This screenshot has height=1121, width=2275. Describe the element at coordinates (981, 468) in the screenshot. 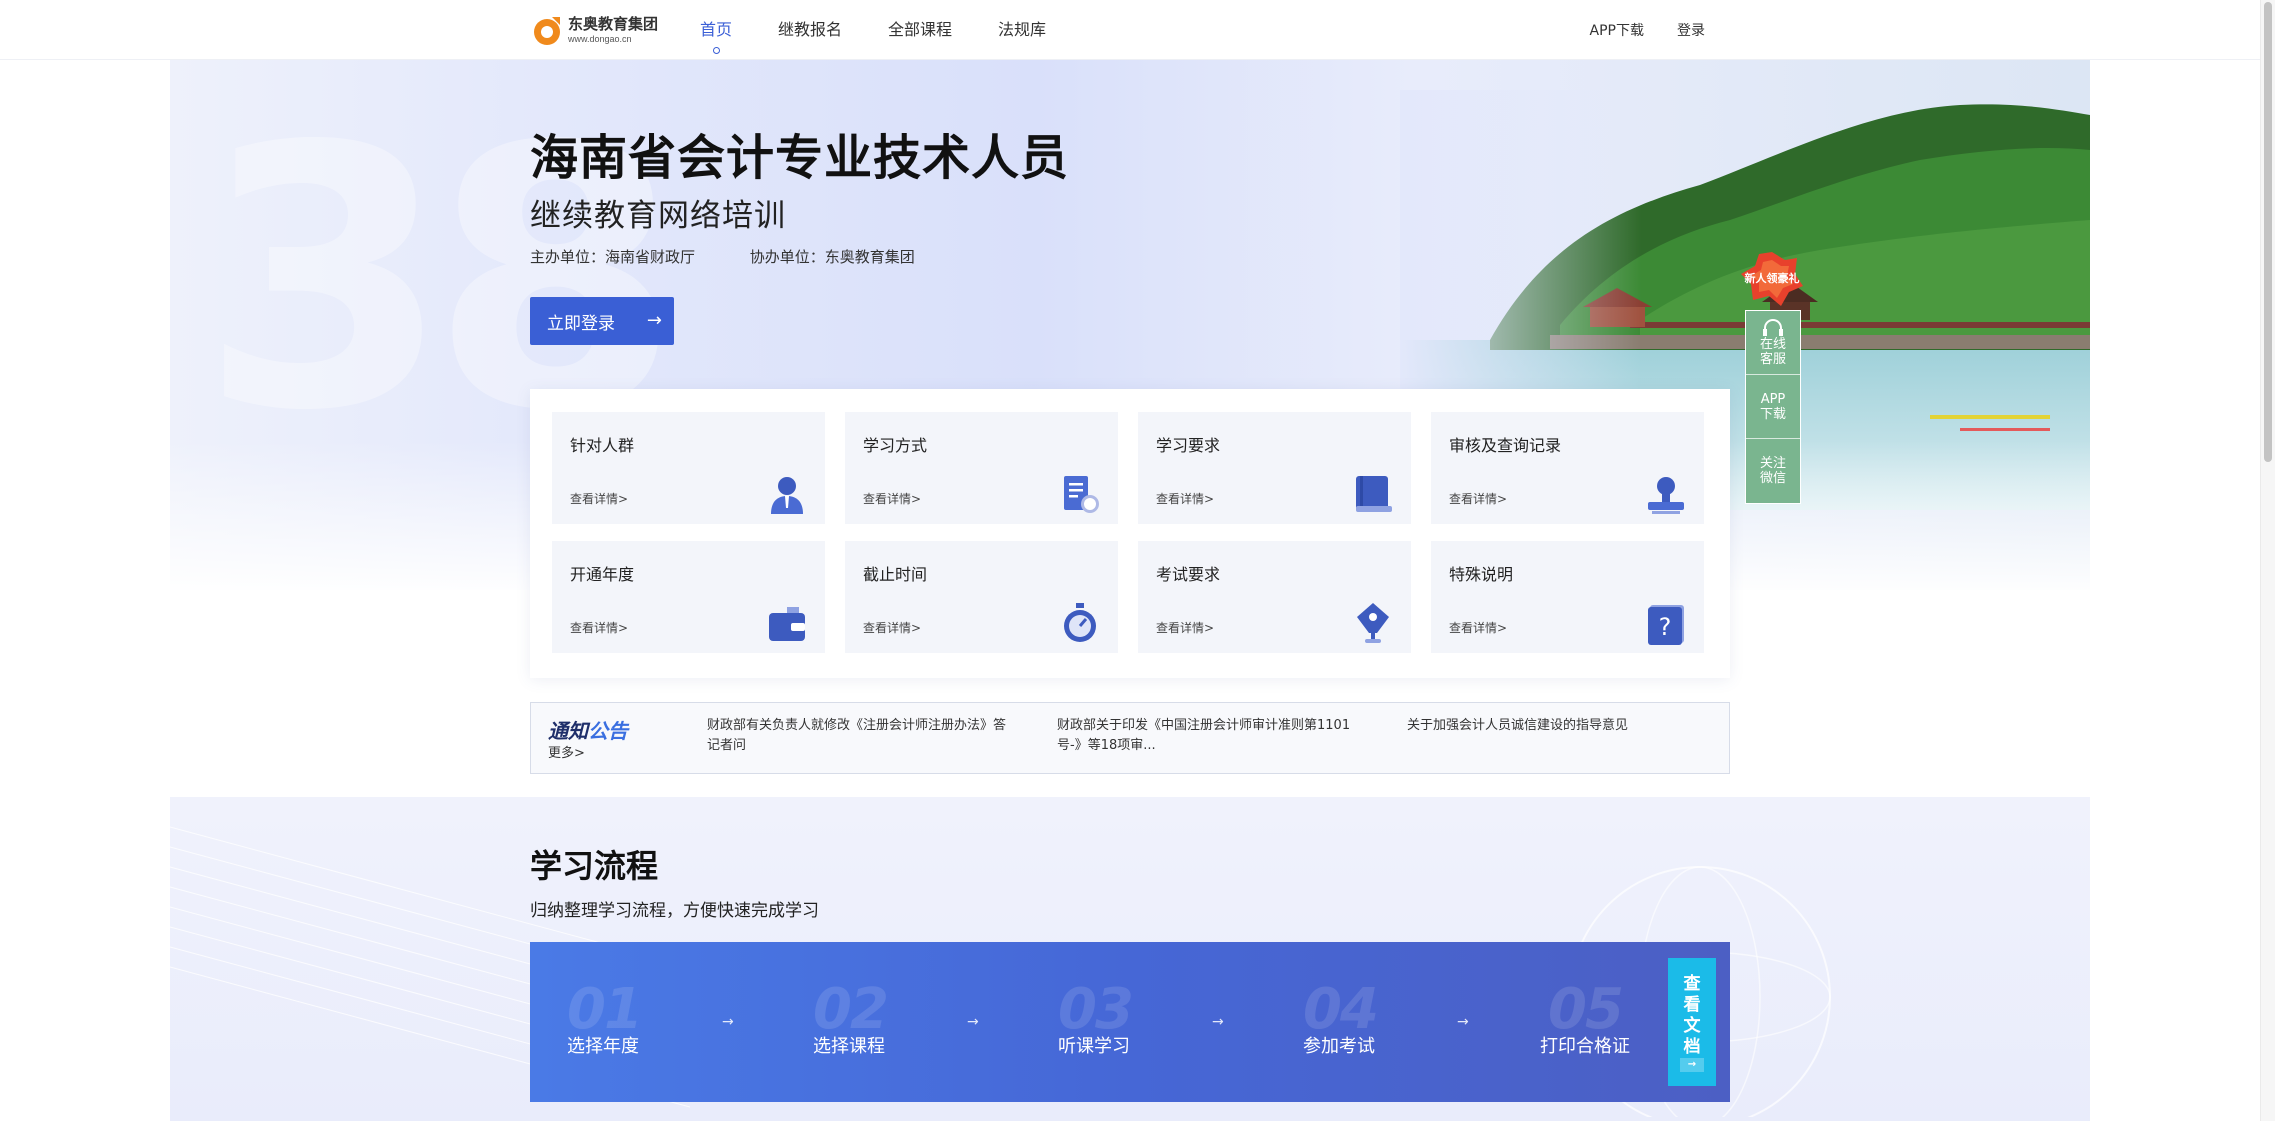

I see `tile-study-method: 学习方式 查看详情>` at that location.